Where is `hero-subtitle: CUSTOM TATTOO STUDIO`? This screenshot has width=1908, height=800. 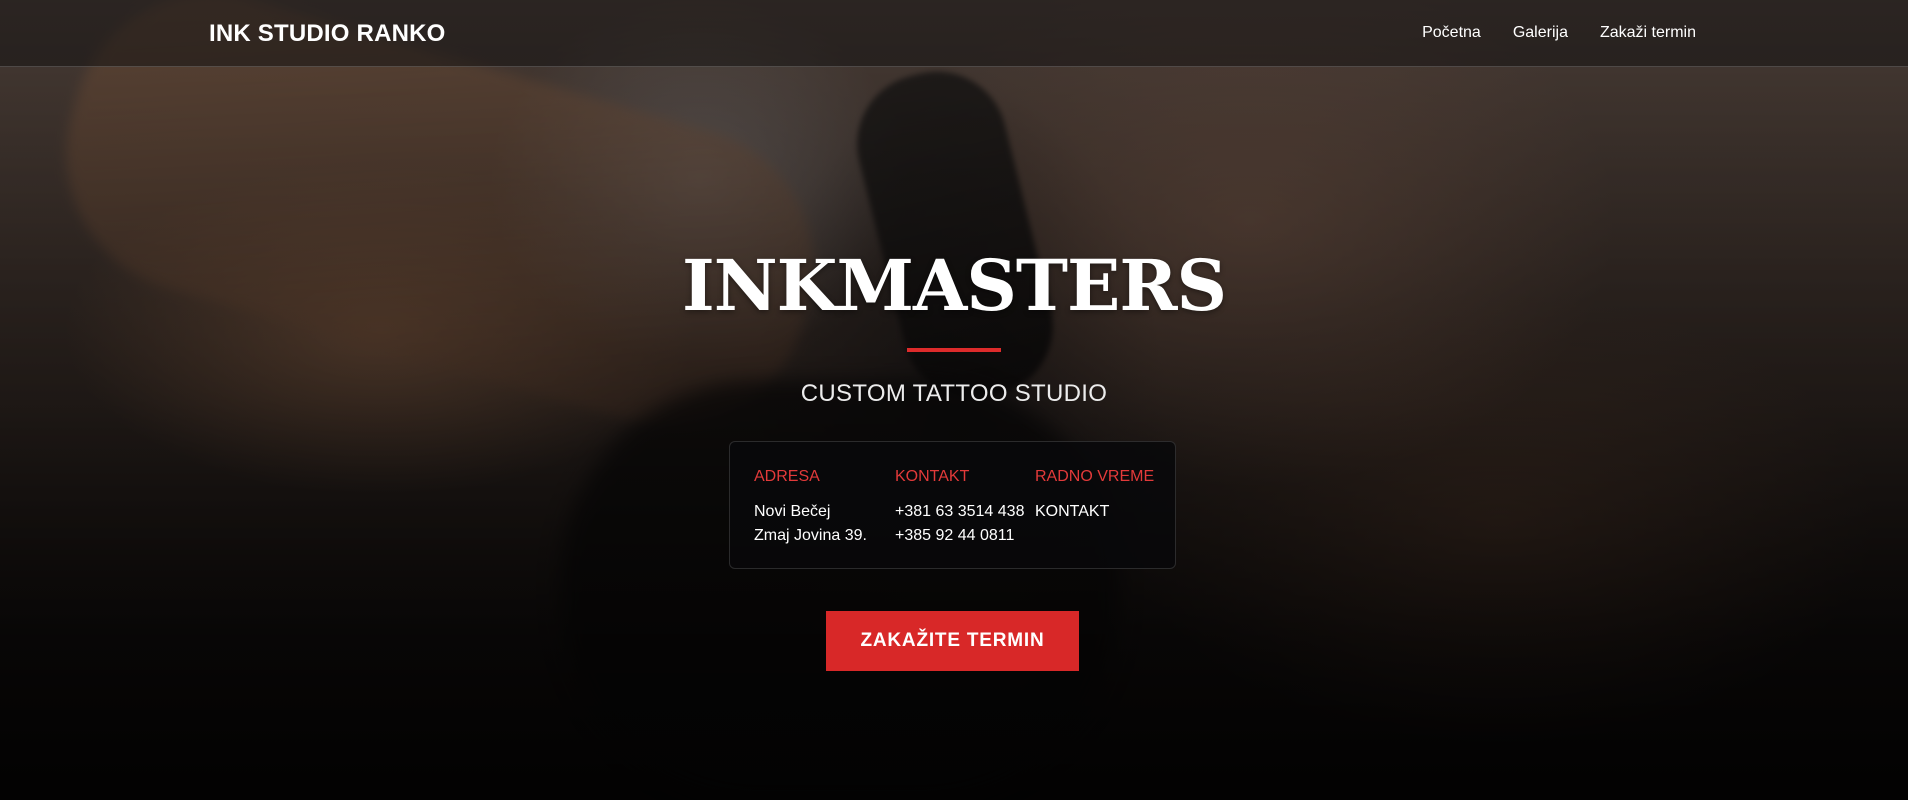 hero-subtitle: CUSTOM TATTOO STUDIO is located at coordinates (954, 393).